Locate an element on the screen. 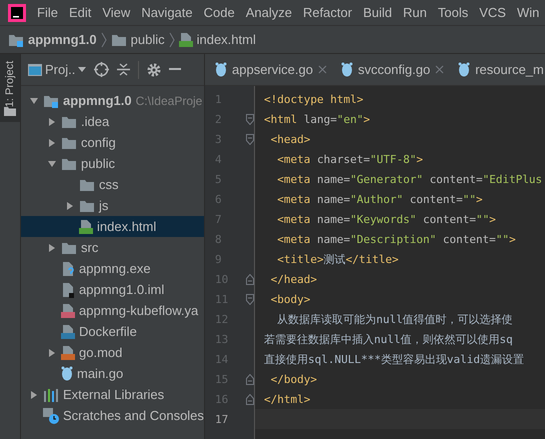 The width and height of the screenshot is (545, 439). tree-item-label: appmng1.0.iml is located at coordinates (121, 289).